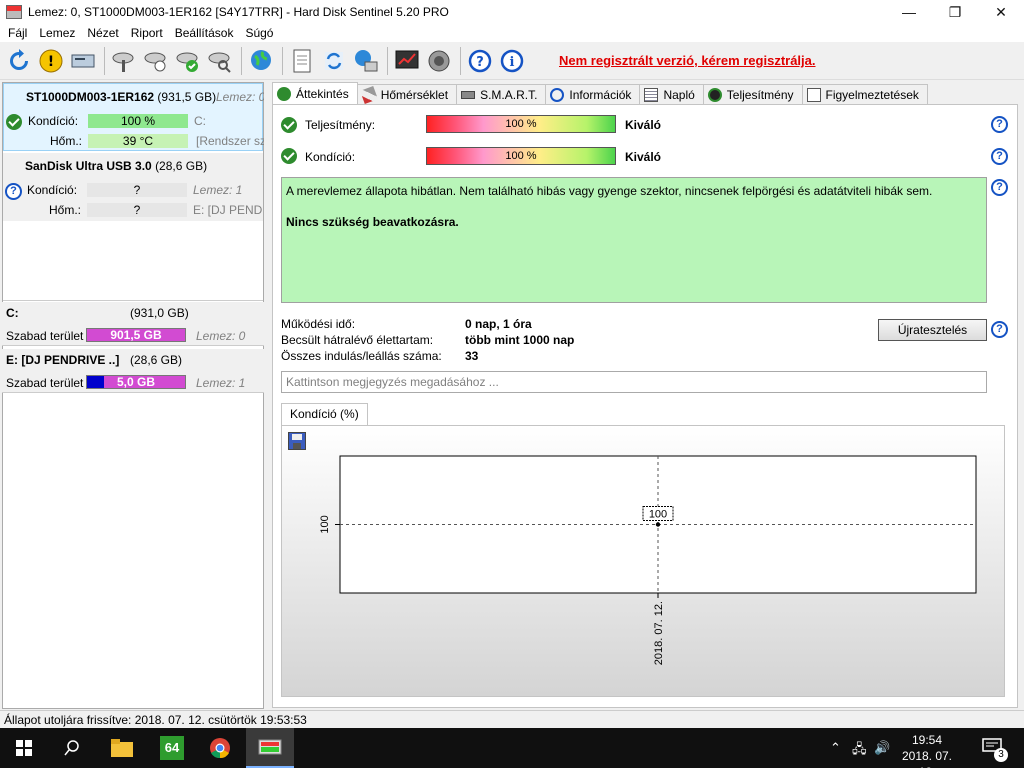 The height and width of the screenshot is (768, 1024). Describe the element at coordinates (520, 340) in the screenshot. I see `lifetime-value: több mint 1000 nap` at that location.